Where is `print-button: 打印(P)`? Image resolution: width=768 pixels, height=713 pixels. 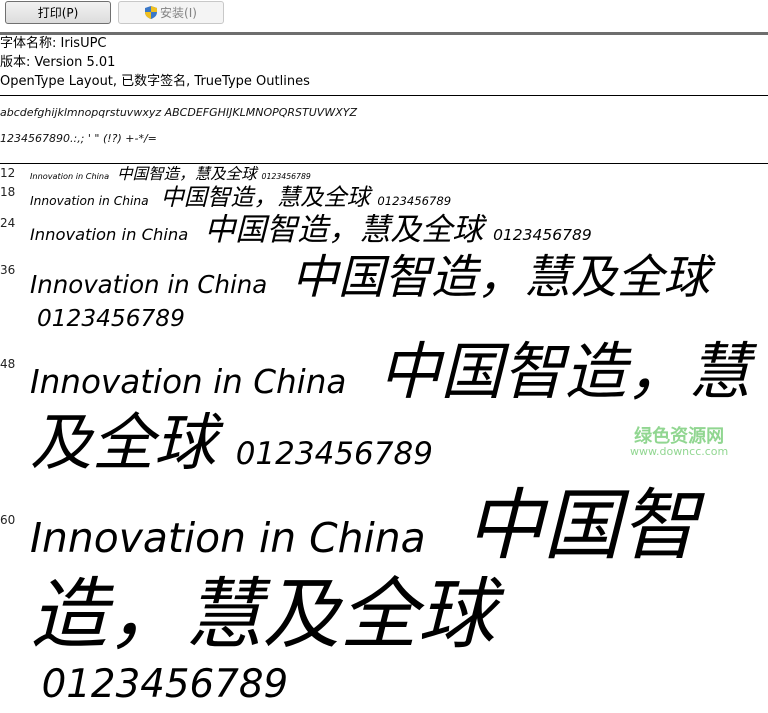
print-button: 打印(P) is located at coordinates (58, 12).